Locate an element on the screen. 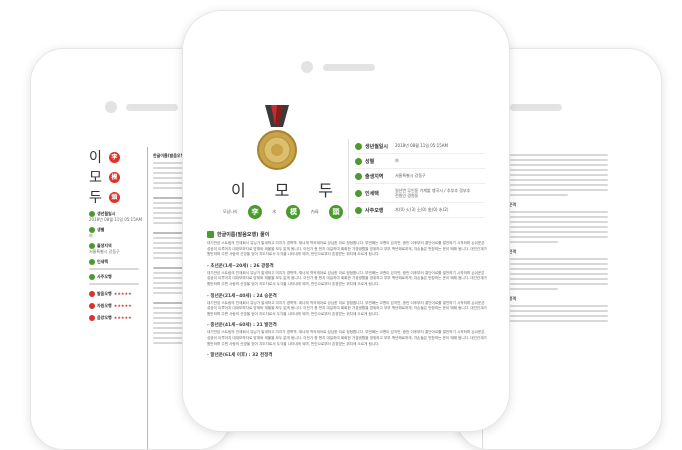  right-item-2: 32 천정격 is located at coordinates (507, 298).